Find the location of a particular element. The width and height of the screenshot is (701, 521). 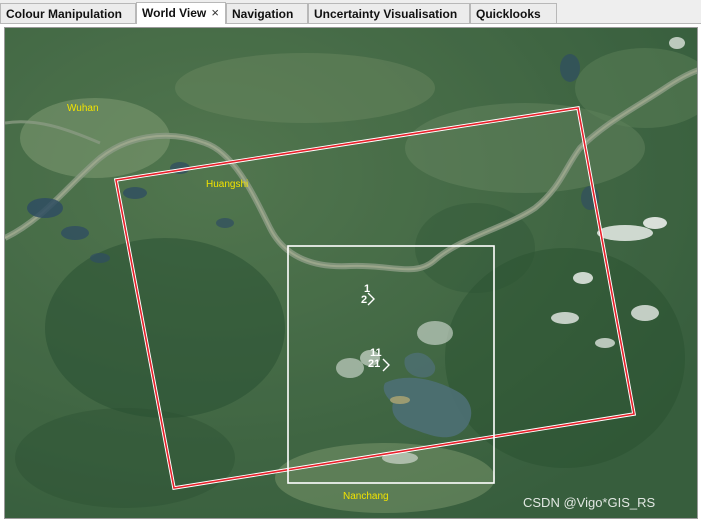

tab-navigation: Navigation is located at coordinates (267, 13).